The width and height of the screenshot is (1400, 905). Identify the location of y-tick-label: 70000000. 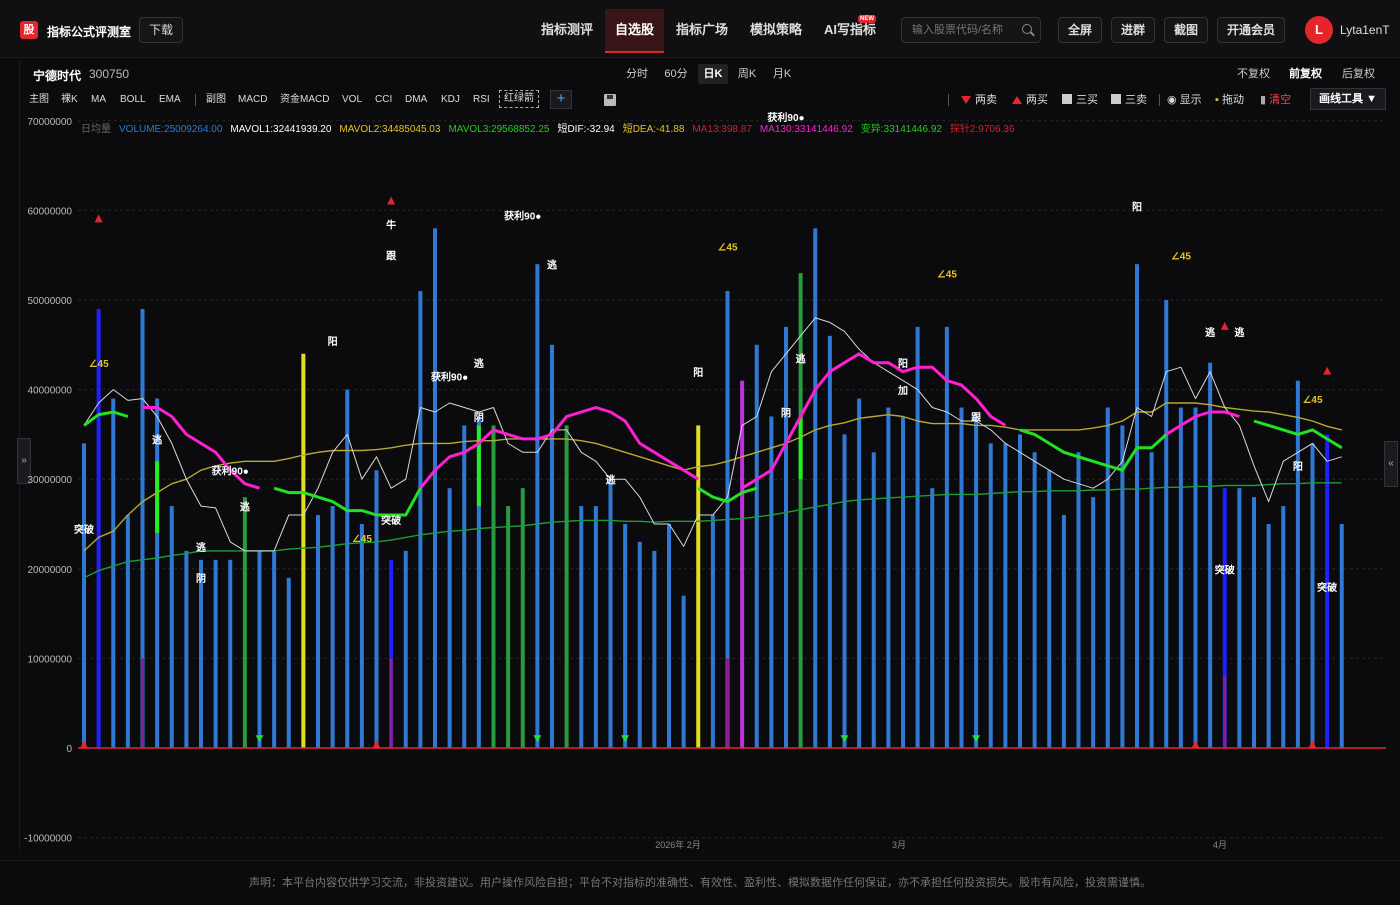
(50, 122).